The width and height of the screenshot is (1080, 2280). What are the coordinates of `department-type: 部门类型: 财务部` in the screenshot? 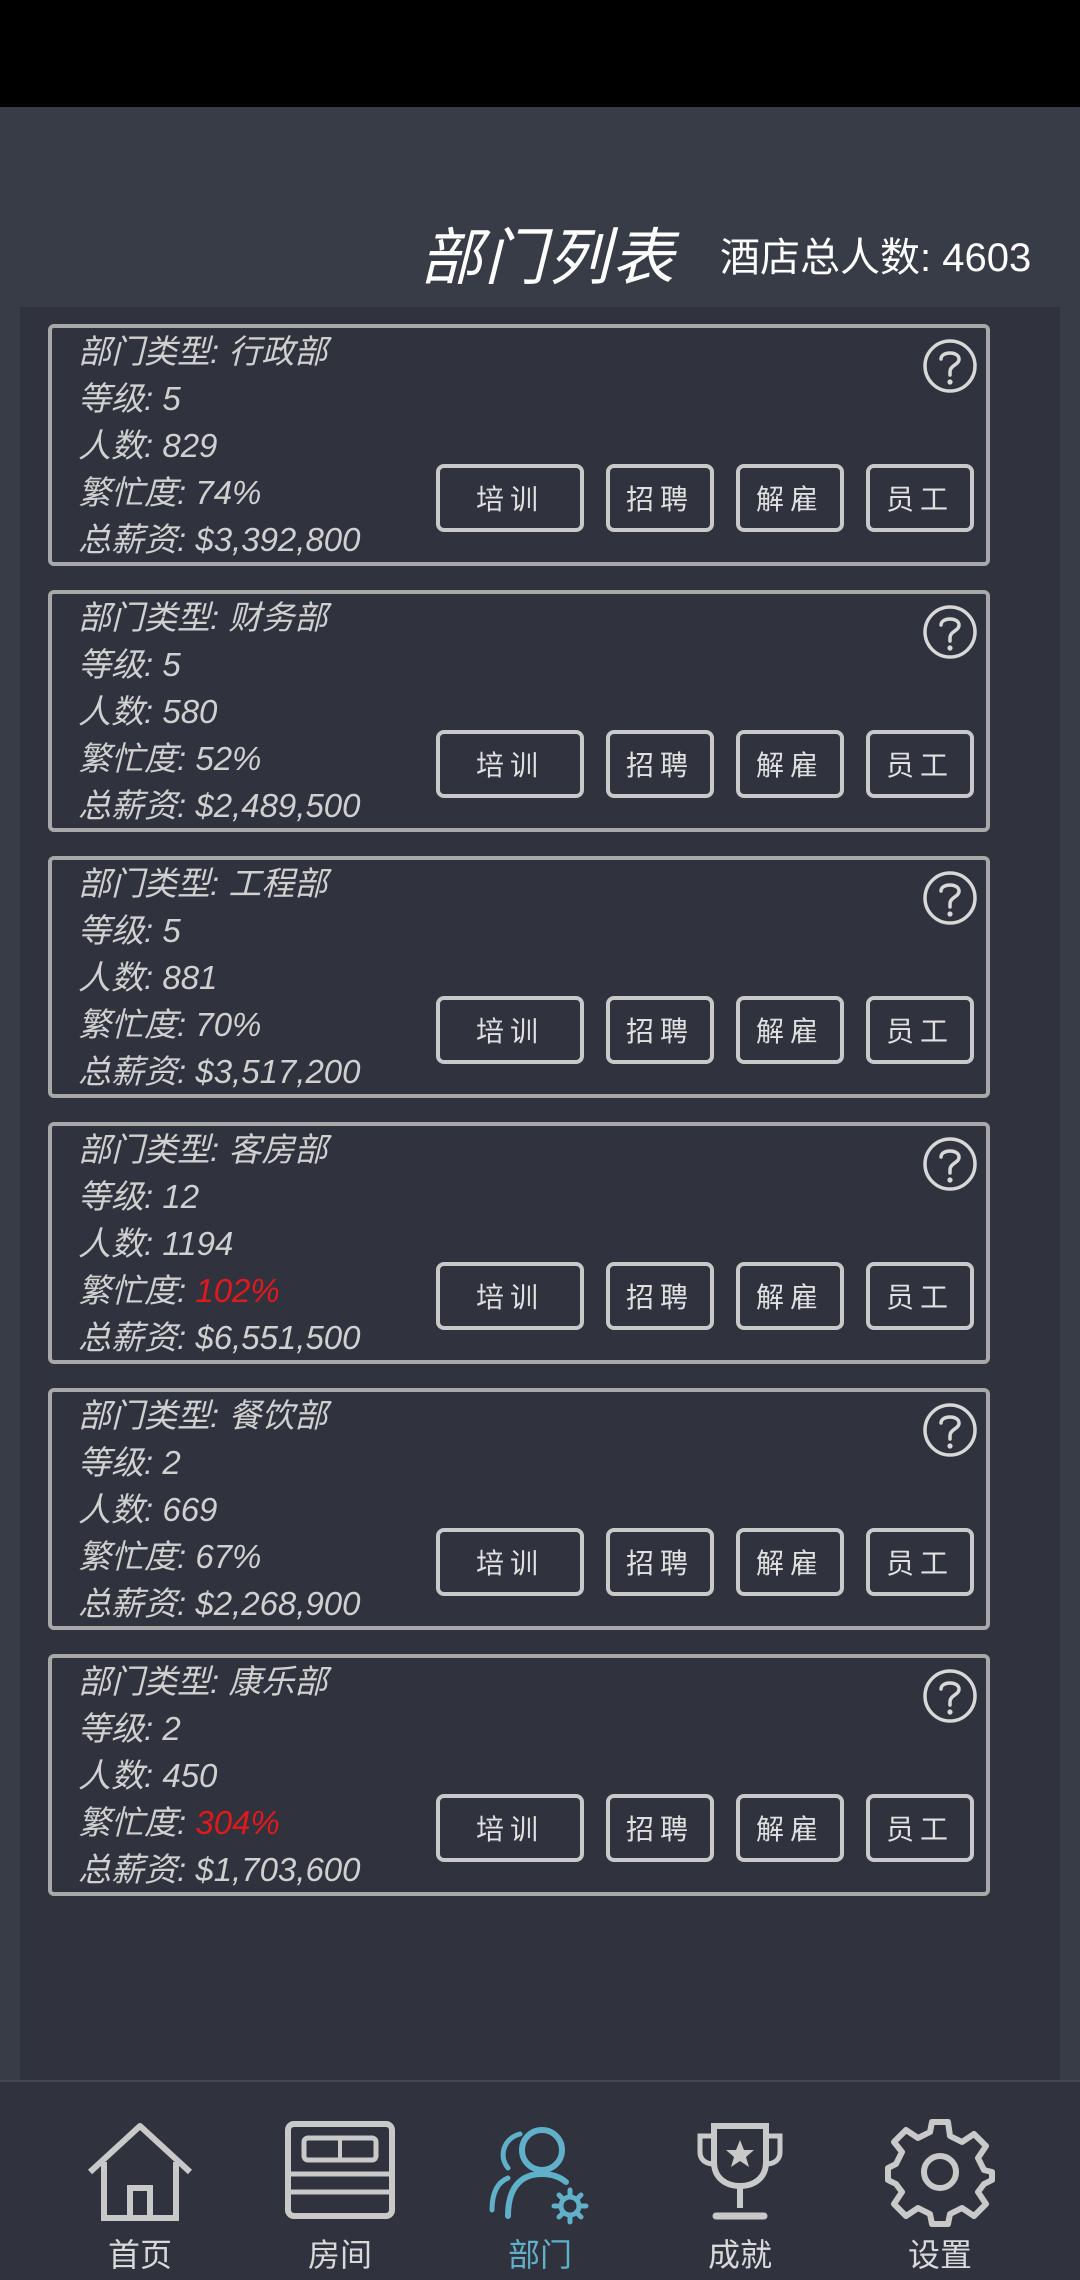 It's located at (203, 617).